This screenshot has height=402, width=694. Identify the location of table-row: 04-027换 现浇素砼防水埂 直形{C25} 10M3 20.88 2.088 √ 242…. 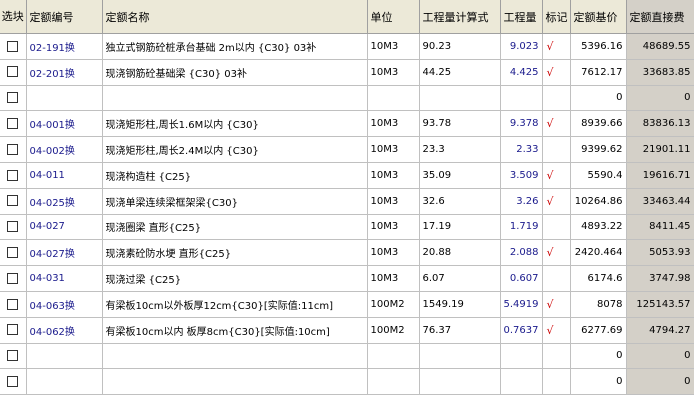
(347, 253).